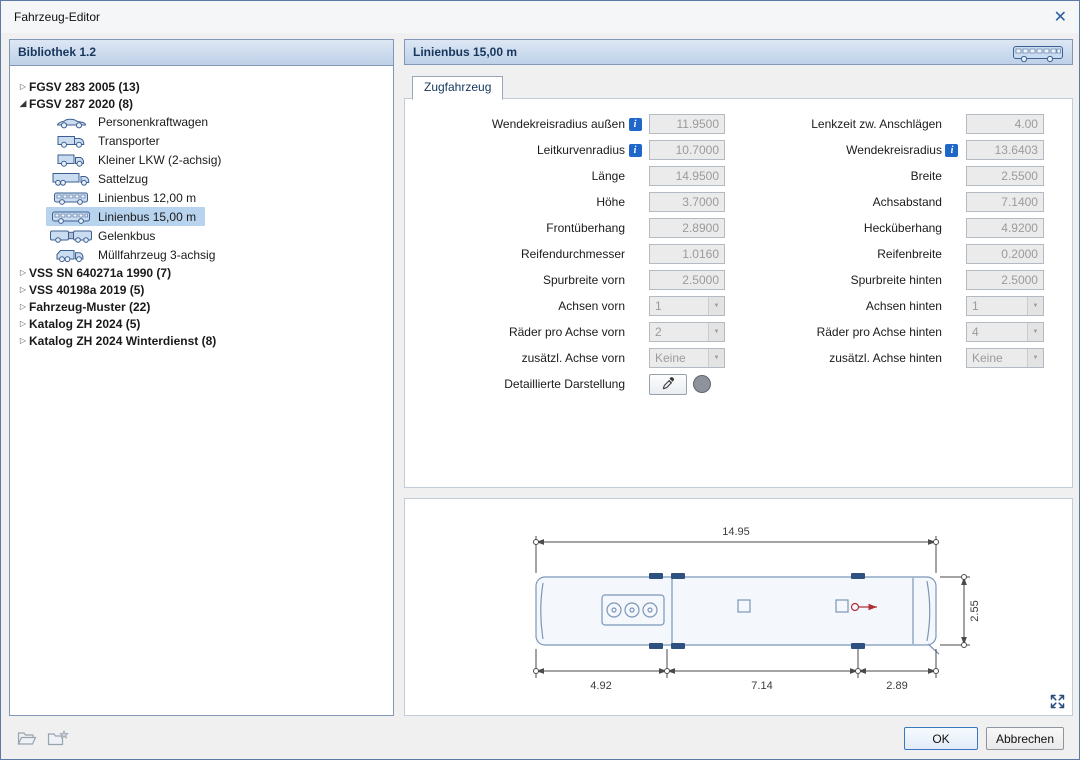 The width and height of the screenshot is (1080, 760). What do you see at coordinates (687, 150) in the screenshot?
I see `leitkurvenradius-input` at bounding box center [687, 150].